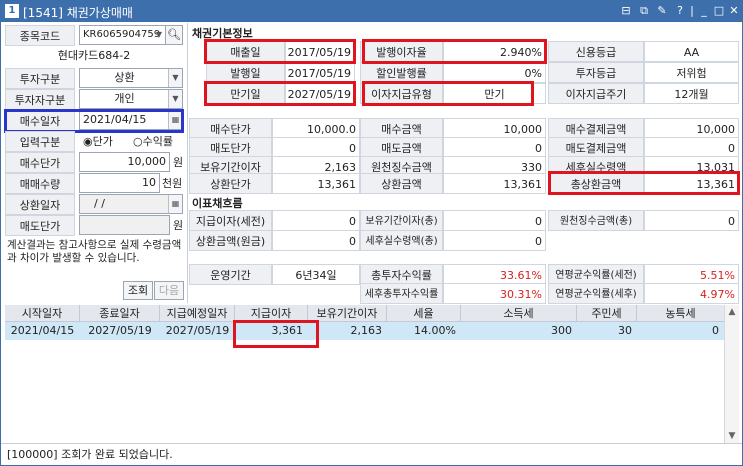  I want to click on period-value: 6년34일, so click(316, 274).